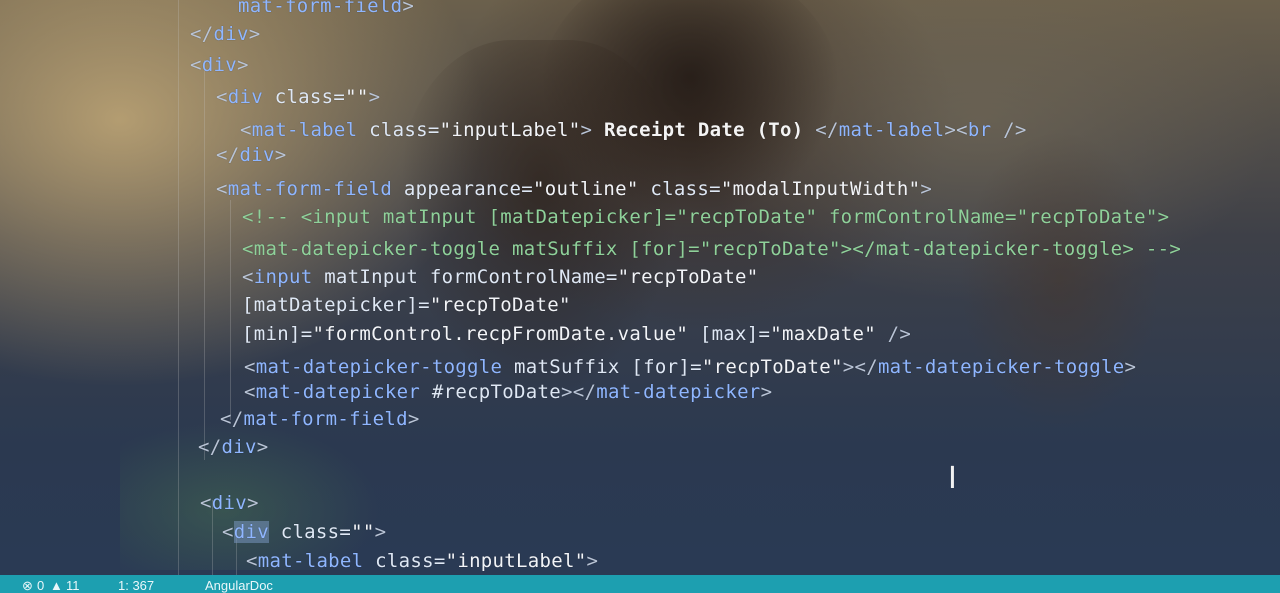 The image size is (1280, 593). I want to click on error-count: 0, so click(40, 585).